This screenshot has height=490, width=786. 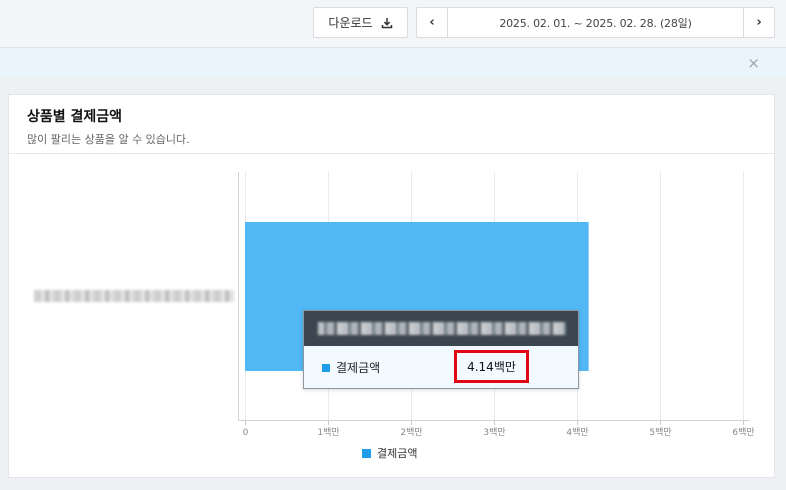 I want to click on chart-tooltip: 결제금액 4.14백만, so click(x=441, y=349).